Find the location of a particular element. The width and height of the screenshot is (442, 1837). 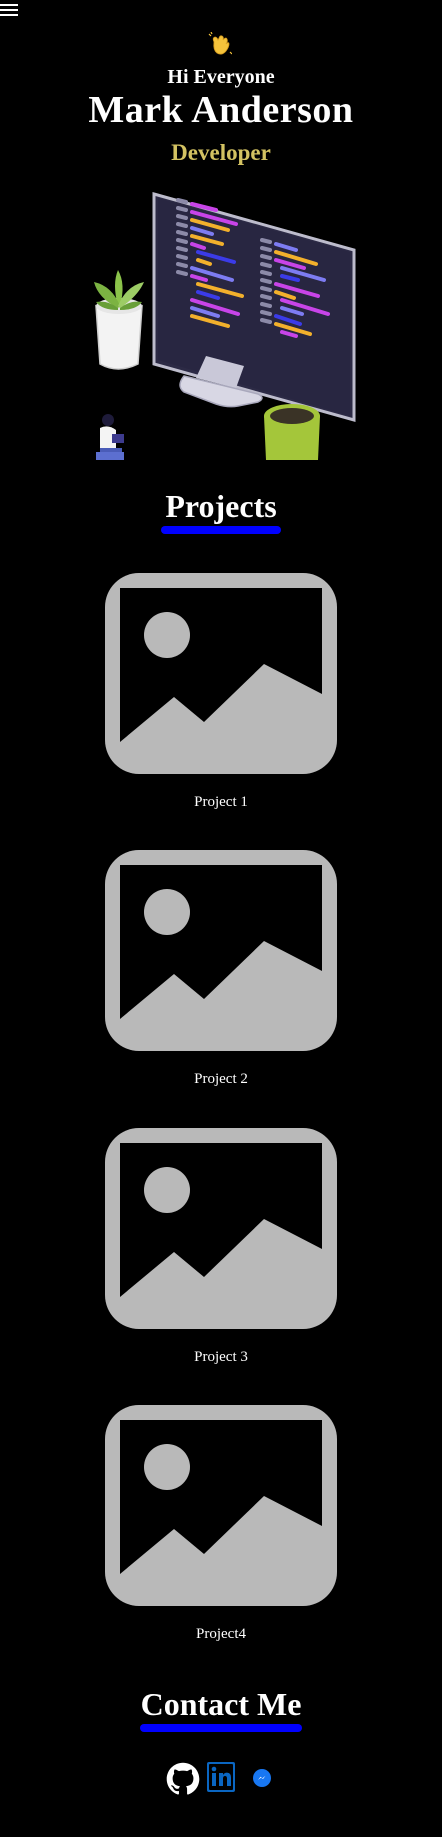

project-label: Project 2 is located at coordinates (221, 1079).